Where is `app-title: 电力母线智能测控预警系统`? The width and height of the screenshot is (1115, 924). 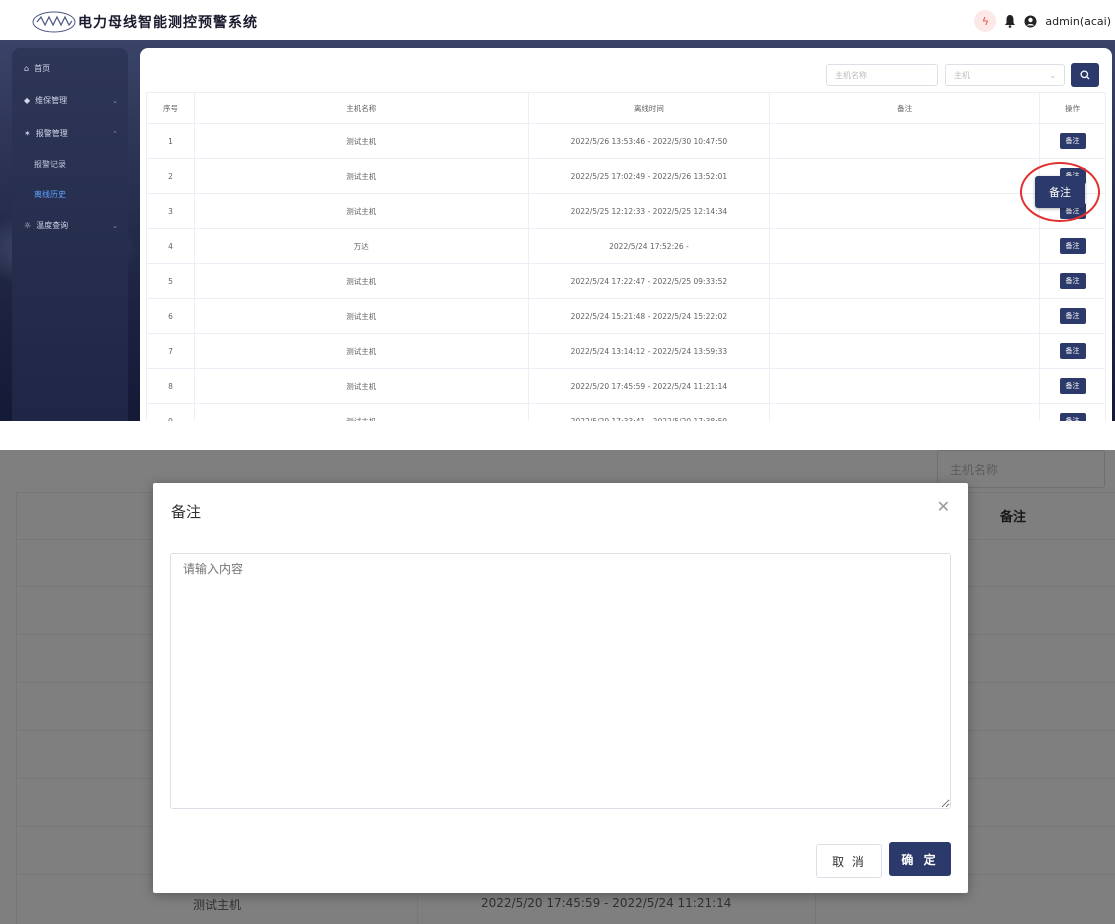
app-title: 电力母线智能测控预警系统 is located at coordinates (168, 23).